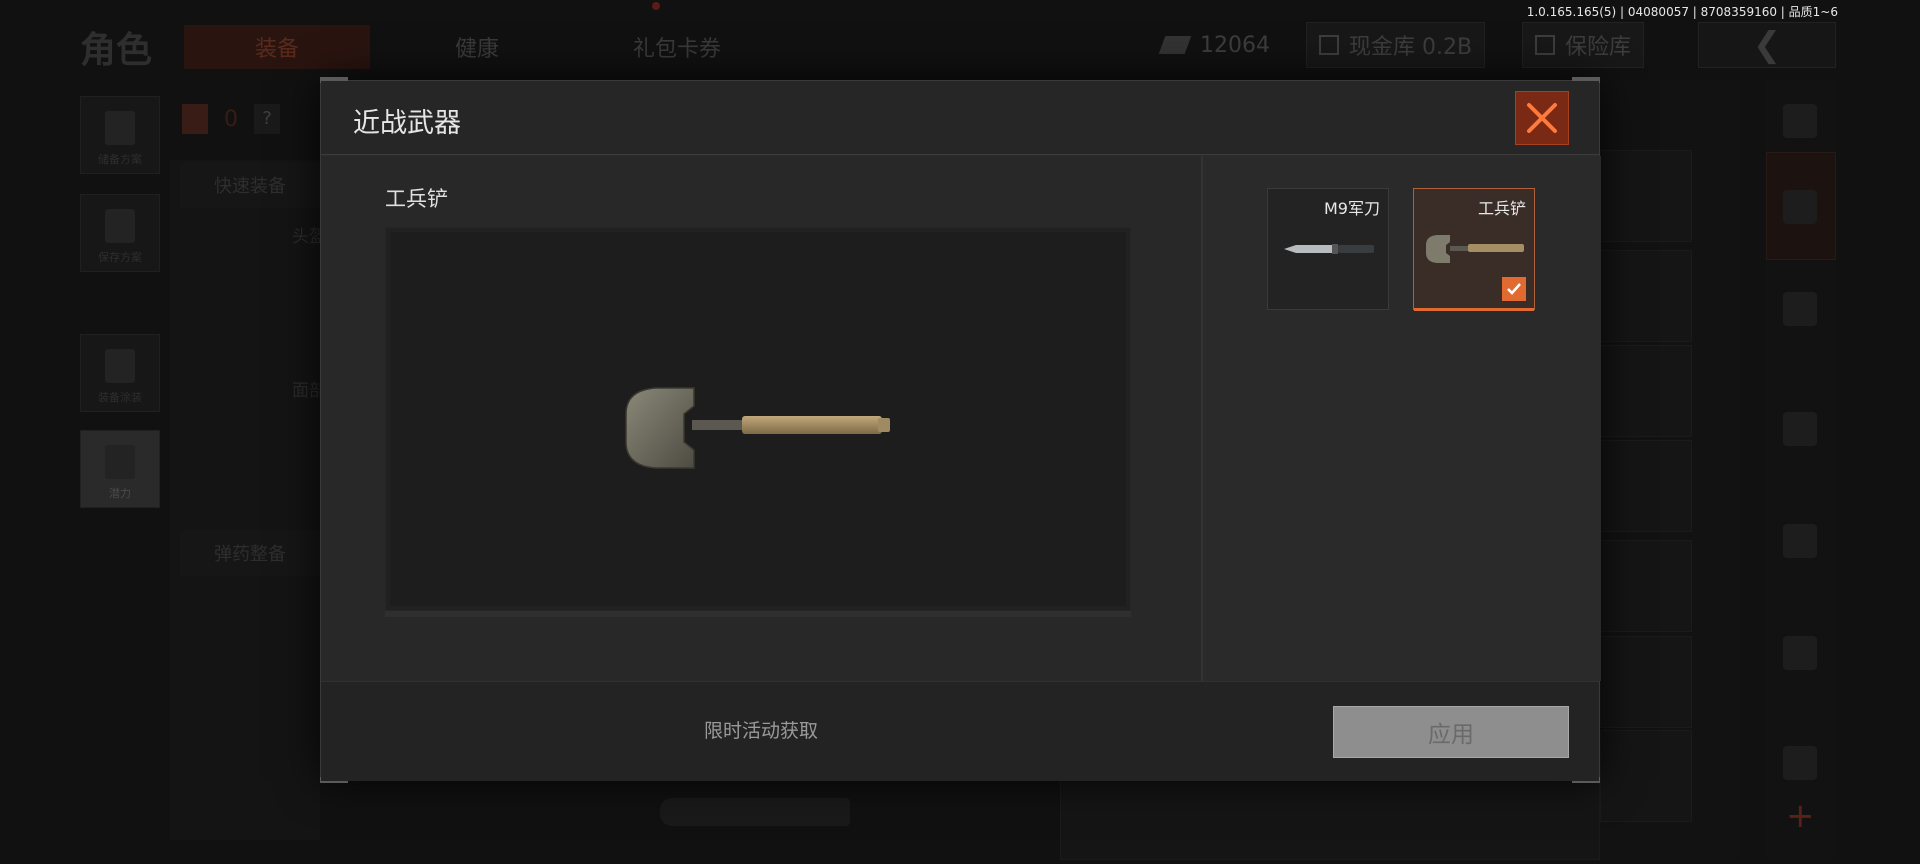 The image size is (1920, 864). What do you see at coordinates (120, 462) in the screenshot?
I see `potential-icon` at bounding box center [120, 462].